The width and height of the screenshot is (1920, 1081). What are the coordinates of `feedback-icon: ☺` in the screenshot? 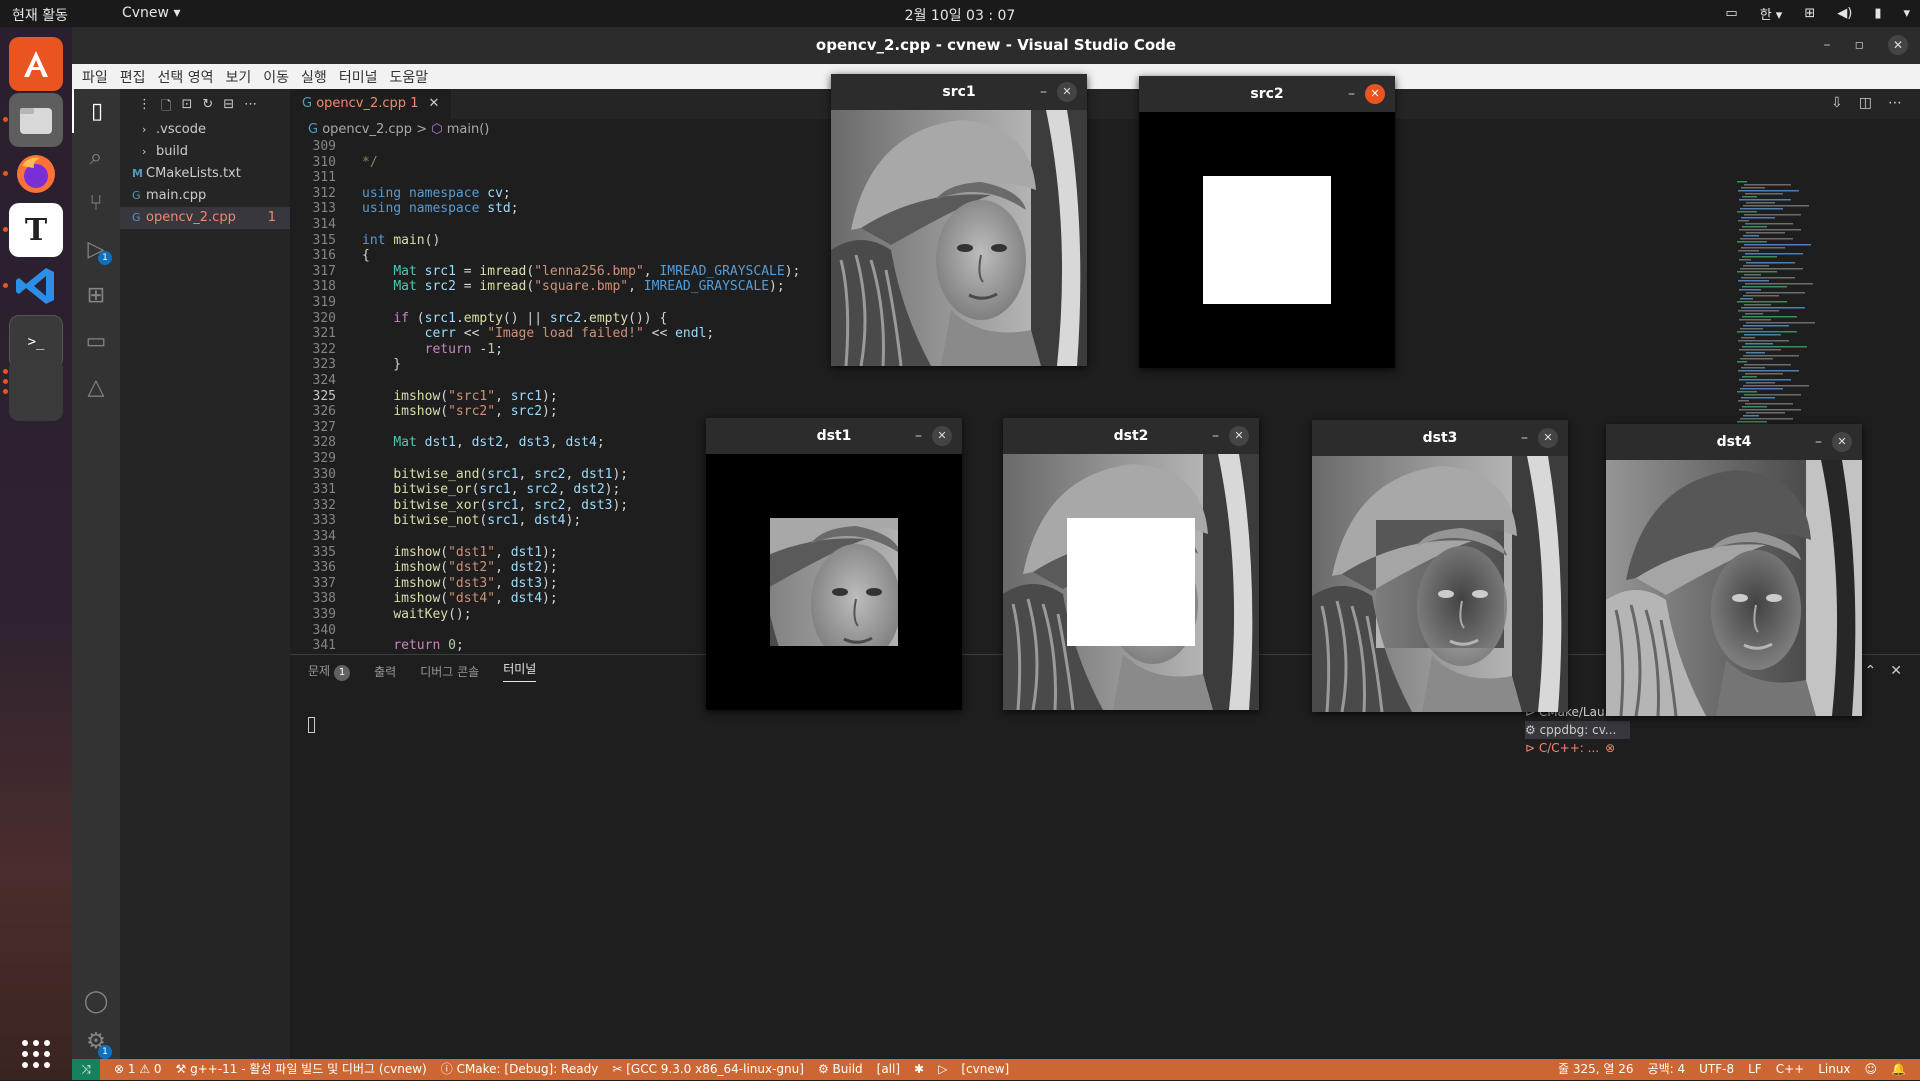 It's located at (1871, 1069).